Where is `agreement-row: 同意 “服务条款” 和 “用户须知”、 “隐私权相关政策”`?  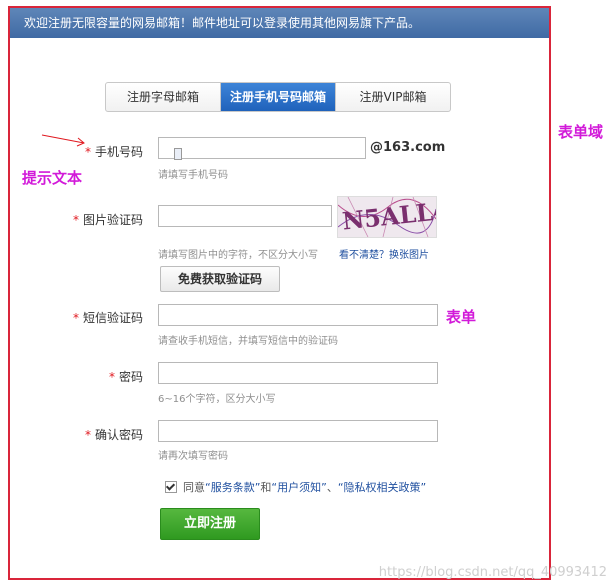 agreement-row: 同意 “服务条款” 和 “用户须知”、 “隐私权相关政策” is located at coordinates (295, 487).